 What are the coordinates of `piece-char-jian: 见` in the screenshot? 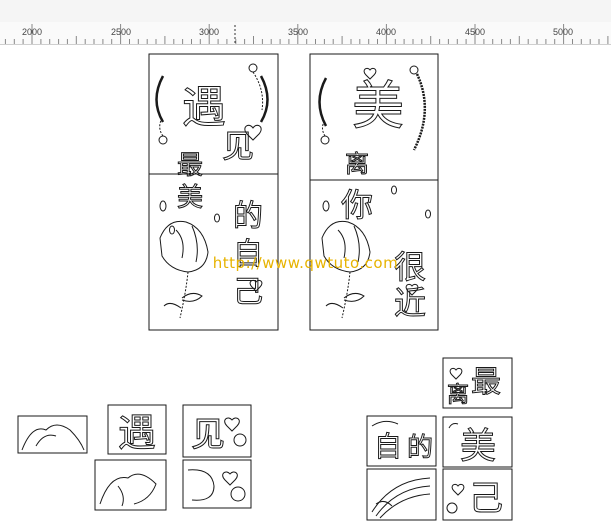 It's located at (217, 431).